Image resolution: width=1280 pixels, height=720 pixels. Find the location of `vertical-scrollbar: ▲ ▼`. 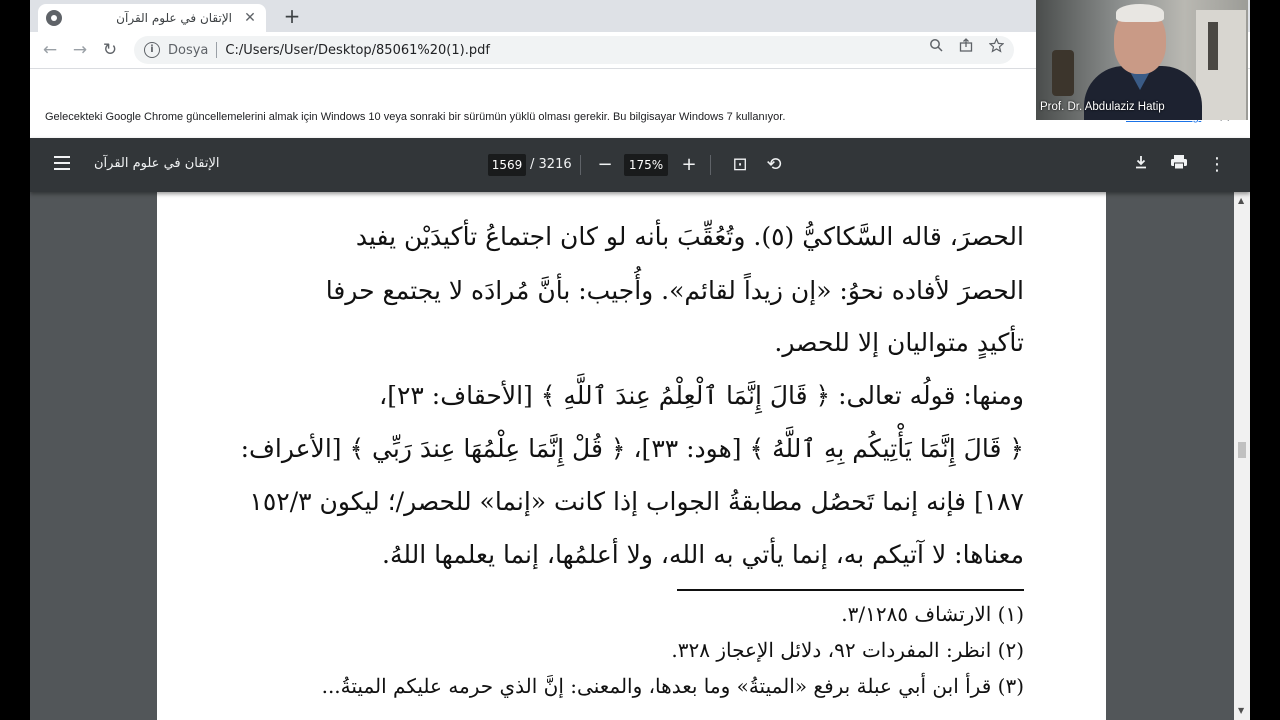

vertical-scrollbar: ▲ ▼ is located at coordinates (1242, 456).